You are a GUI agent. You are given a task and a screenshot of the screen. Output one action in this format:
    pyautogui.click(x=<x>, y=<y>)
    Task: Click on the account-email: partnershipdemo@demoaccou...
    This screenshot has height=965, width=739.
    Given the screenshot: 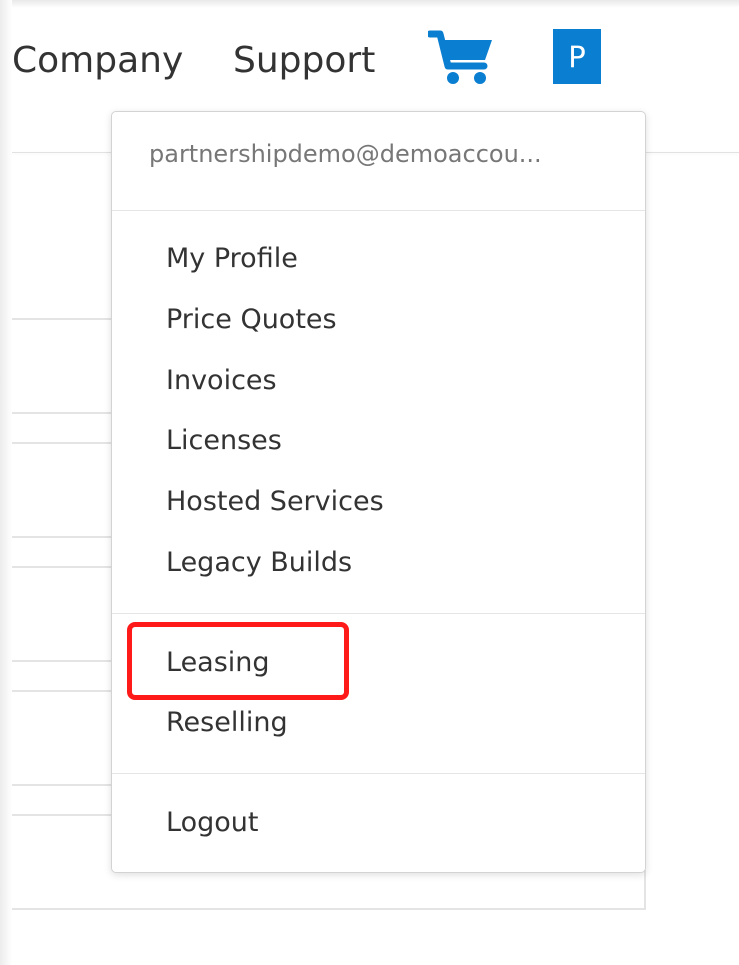 What is the action you would take?
    pyautogui.click(x=345, y=154)
    